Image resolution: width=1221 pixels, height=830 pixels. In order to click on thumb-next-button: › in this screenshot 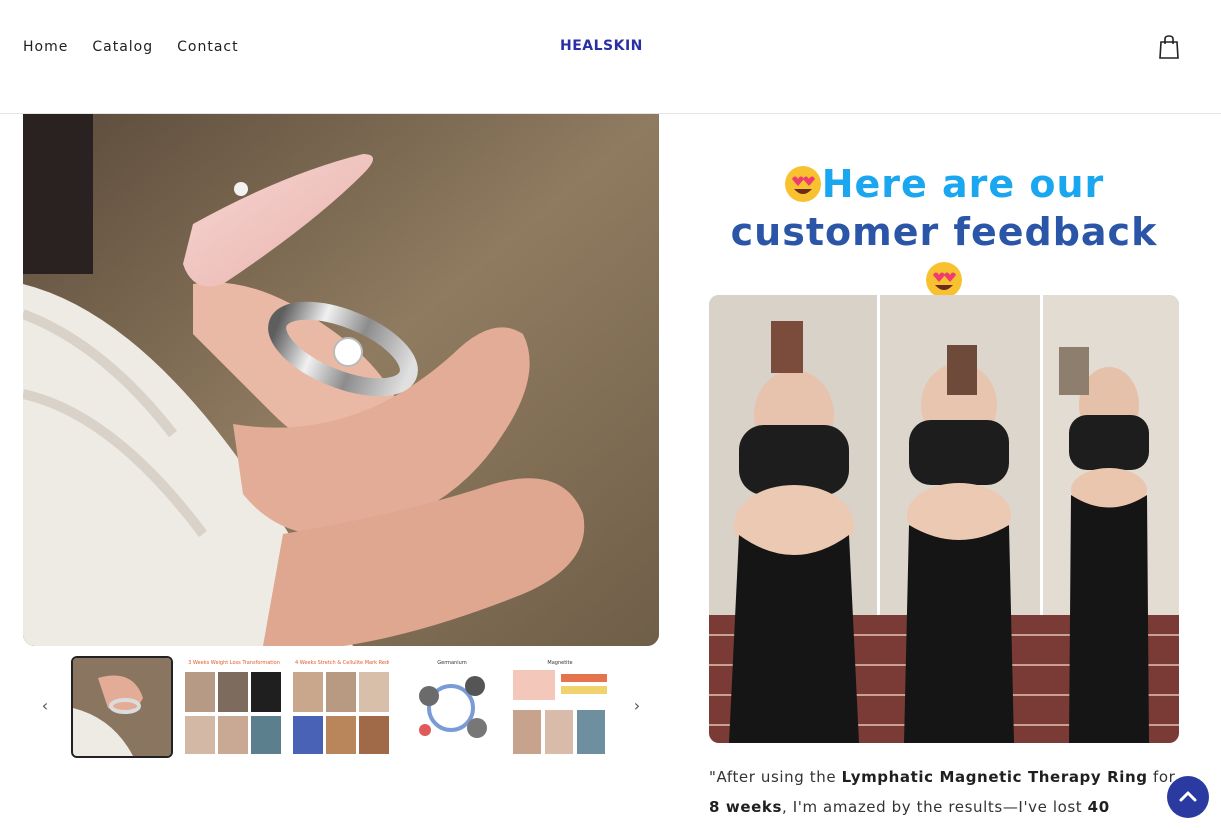, I will do `click(637, 706)`.